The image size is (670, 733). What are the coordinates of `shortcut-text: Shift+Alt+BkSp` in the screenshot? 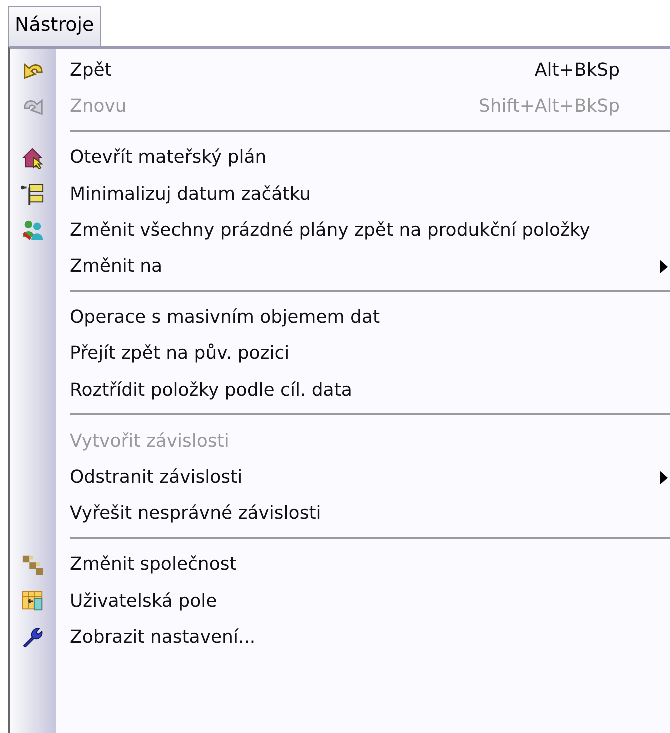 It's located at (549, 107).